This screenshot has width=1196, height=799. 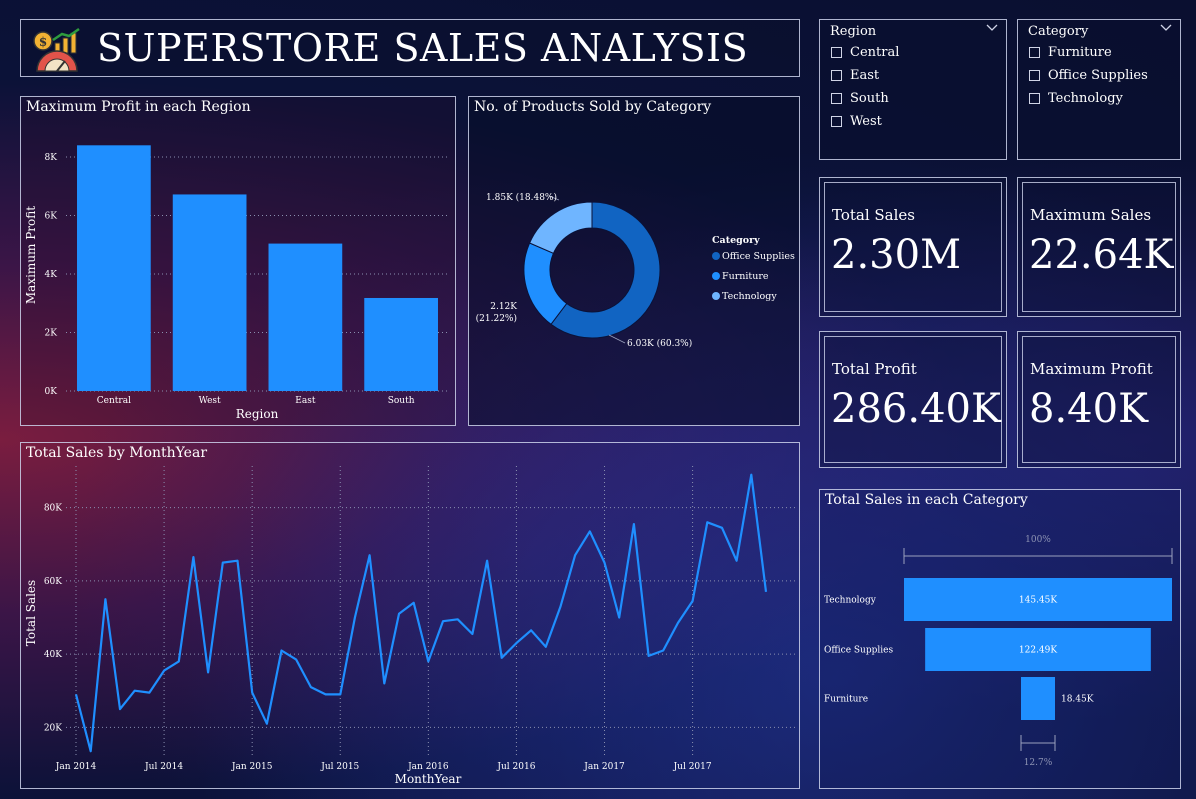 I want to click on legend-title: Category, so click(x=736, y=240).